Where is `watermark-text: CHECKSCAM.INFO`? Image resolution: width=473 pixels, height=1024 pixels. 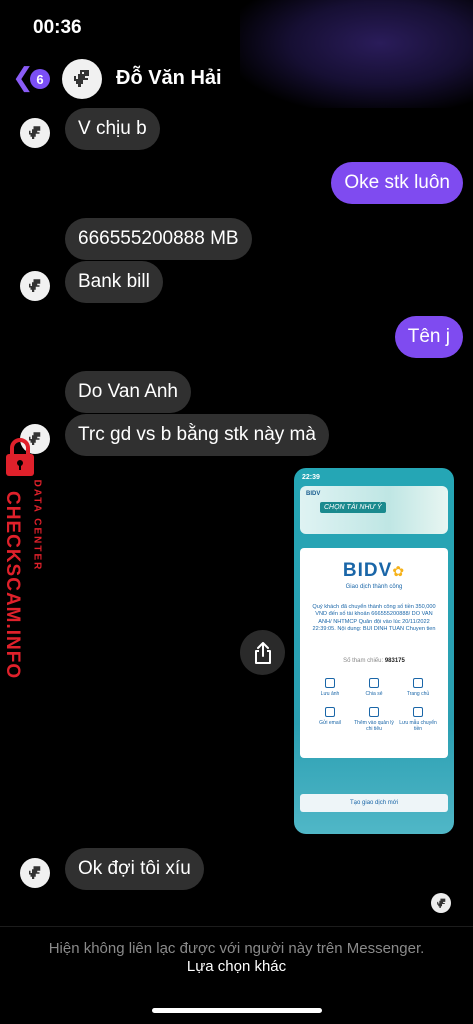 watermark-text: CHECKSCAM.INFO is located at coordinates (12, 585).